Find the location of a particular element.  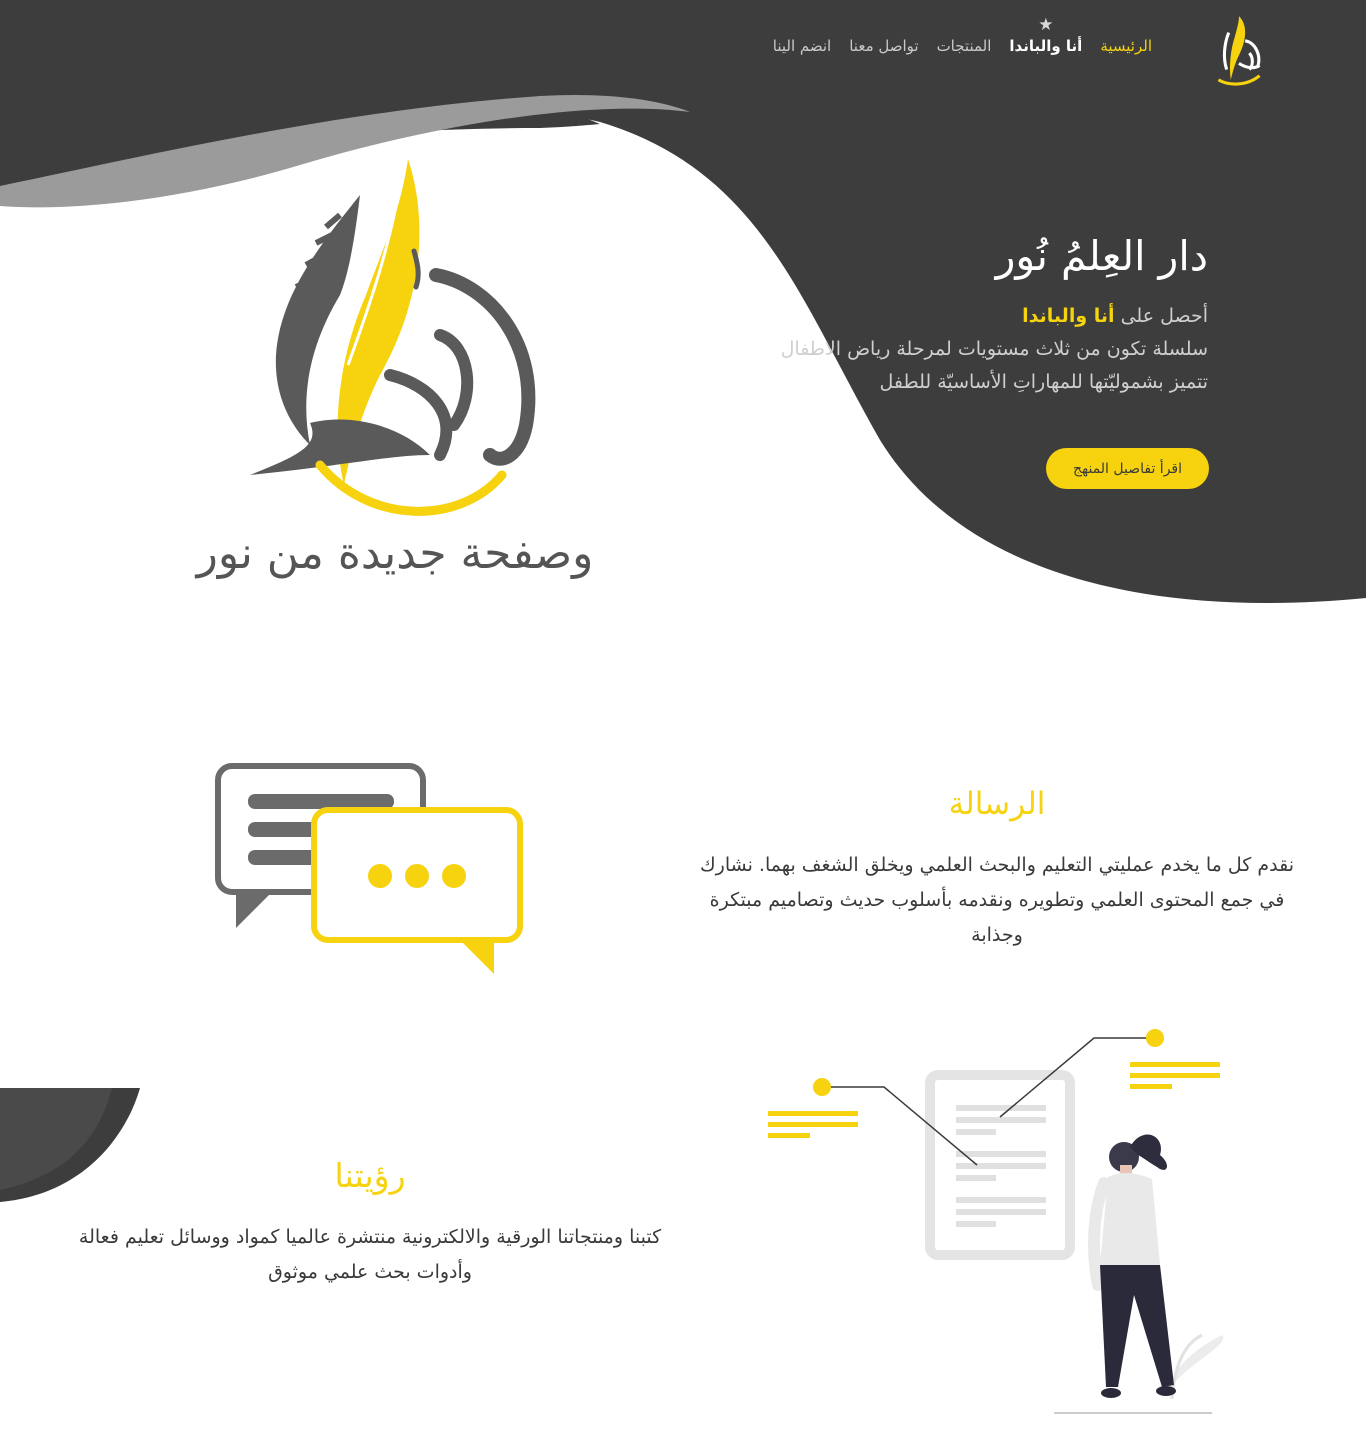

hero-intro-prefix: أحصل على is located at coordinates (1164, 316).